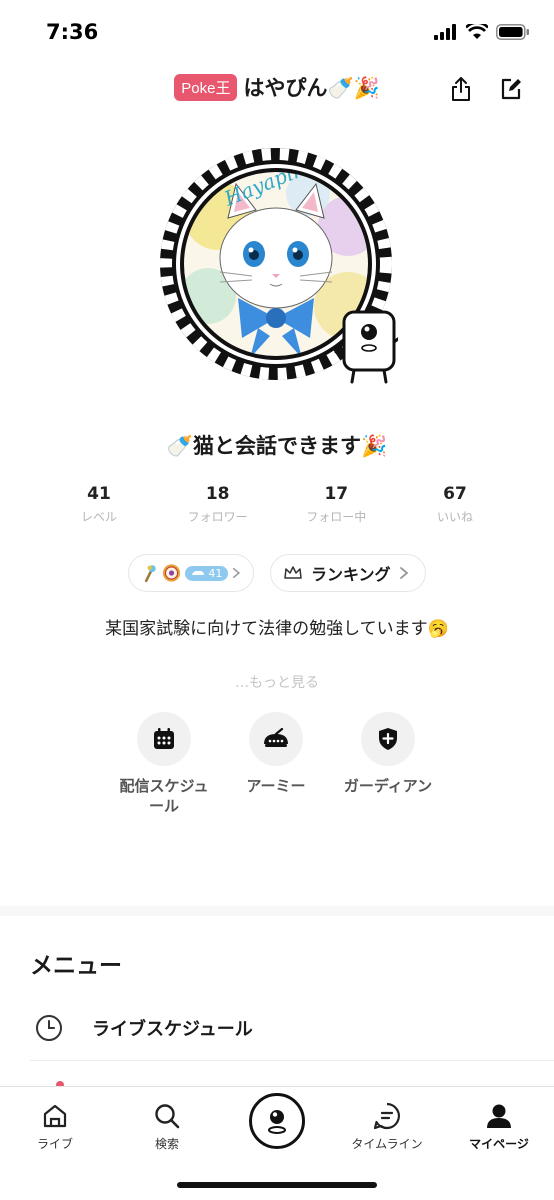  Describe the element at coordinates (276, 786) in the screenshot. I see `army-label: アーミー` at that location.